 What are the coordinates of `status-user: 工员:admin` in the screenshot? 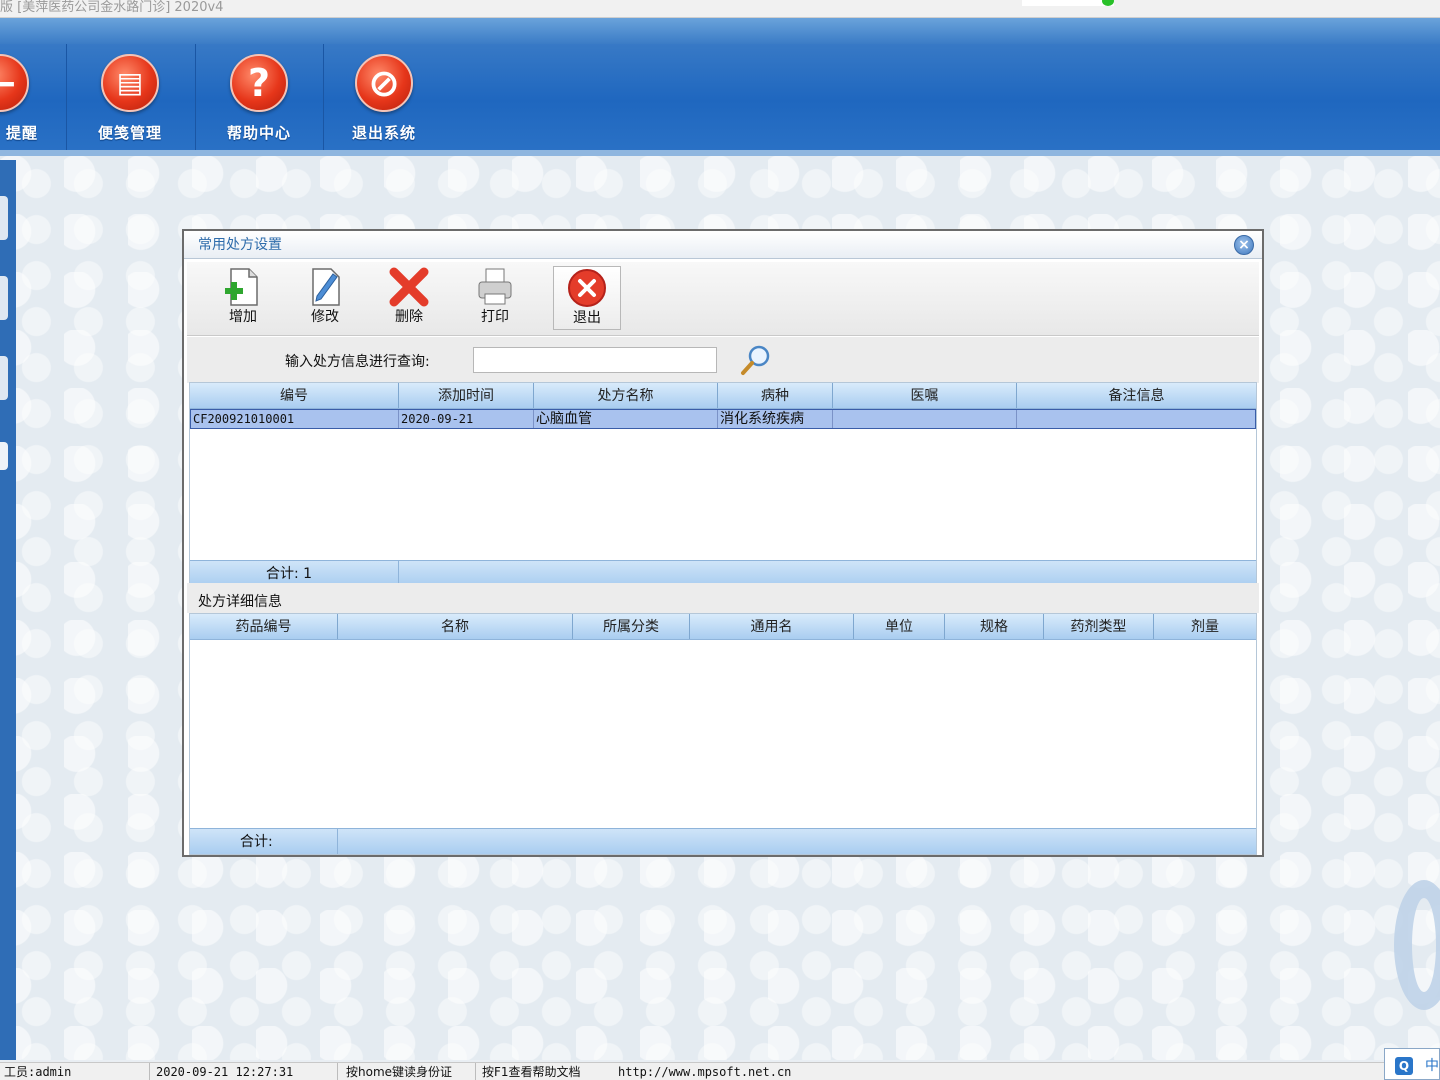 It's located at (75, 1071).